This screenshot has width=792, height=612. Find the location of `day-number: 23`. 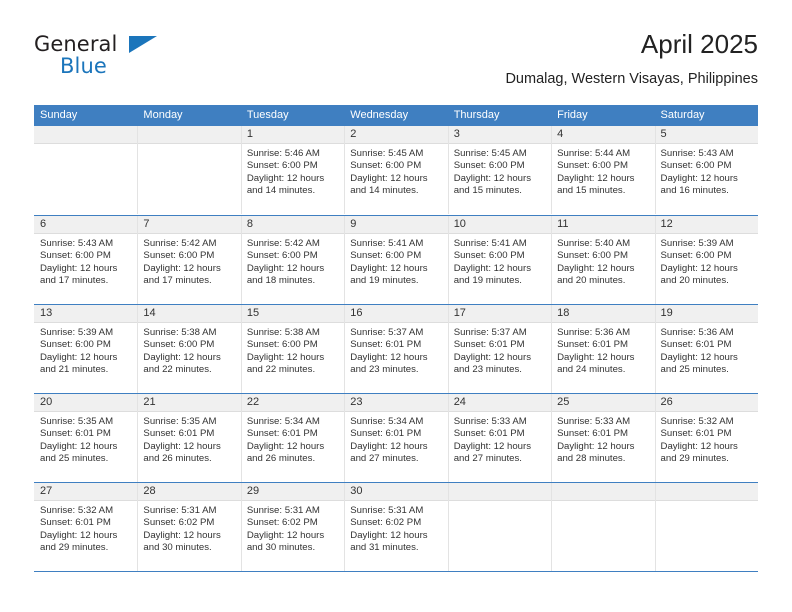

day-number: 23 is located at coordinates (356, 402).